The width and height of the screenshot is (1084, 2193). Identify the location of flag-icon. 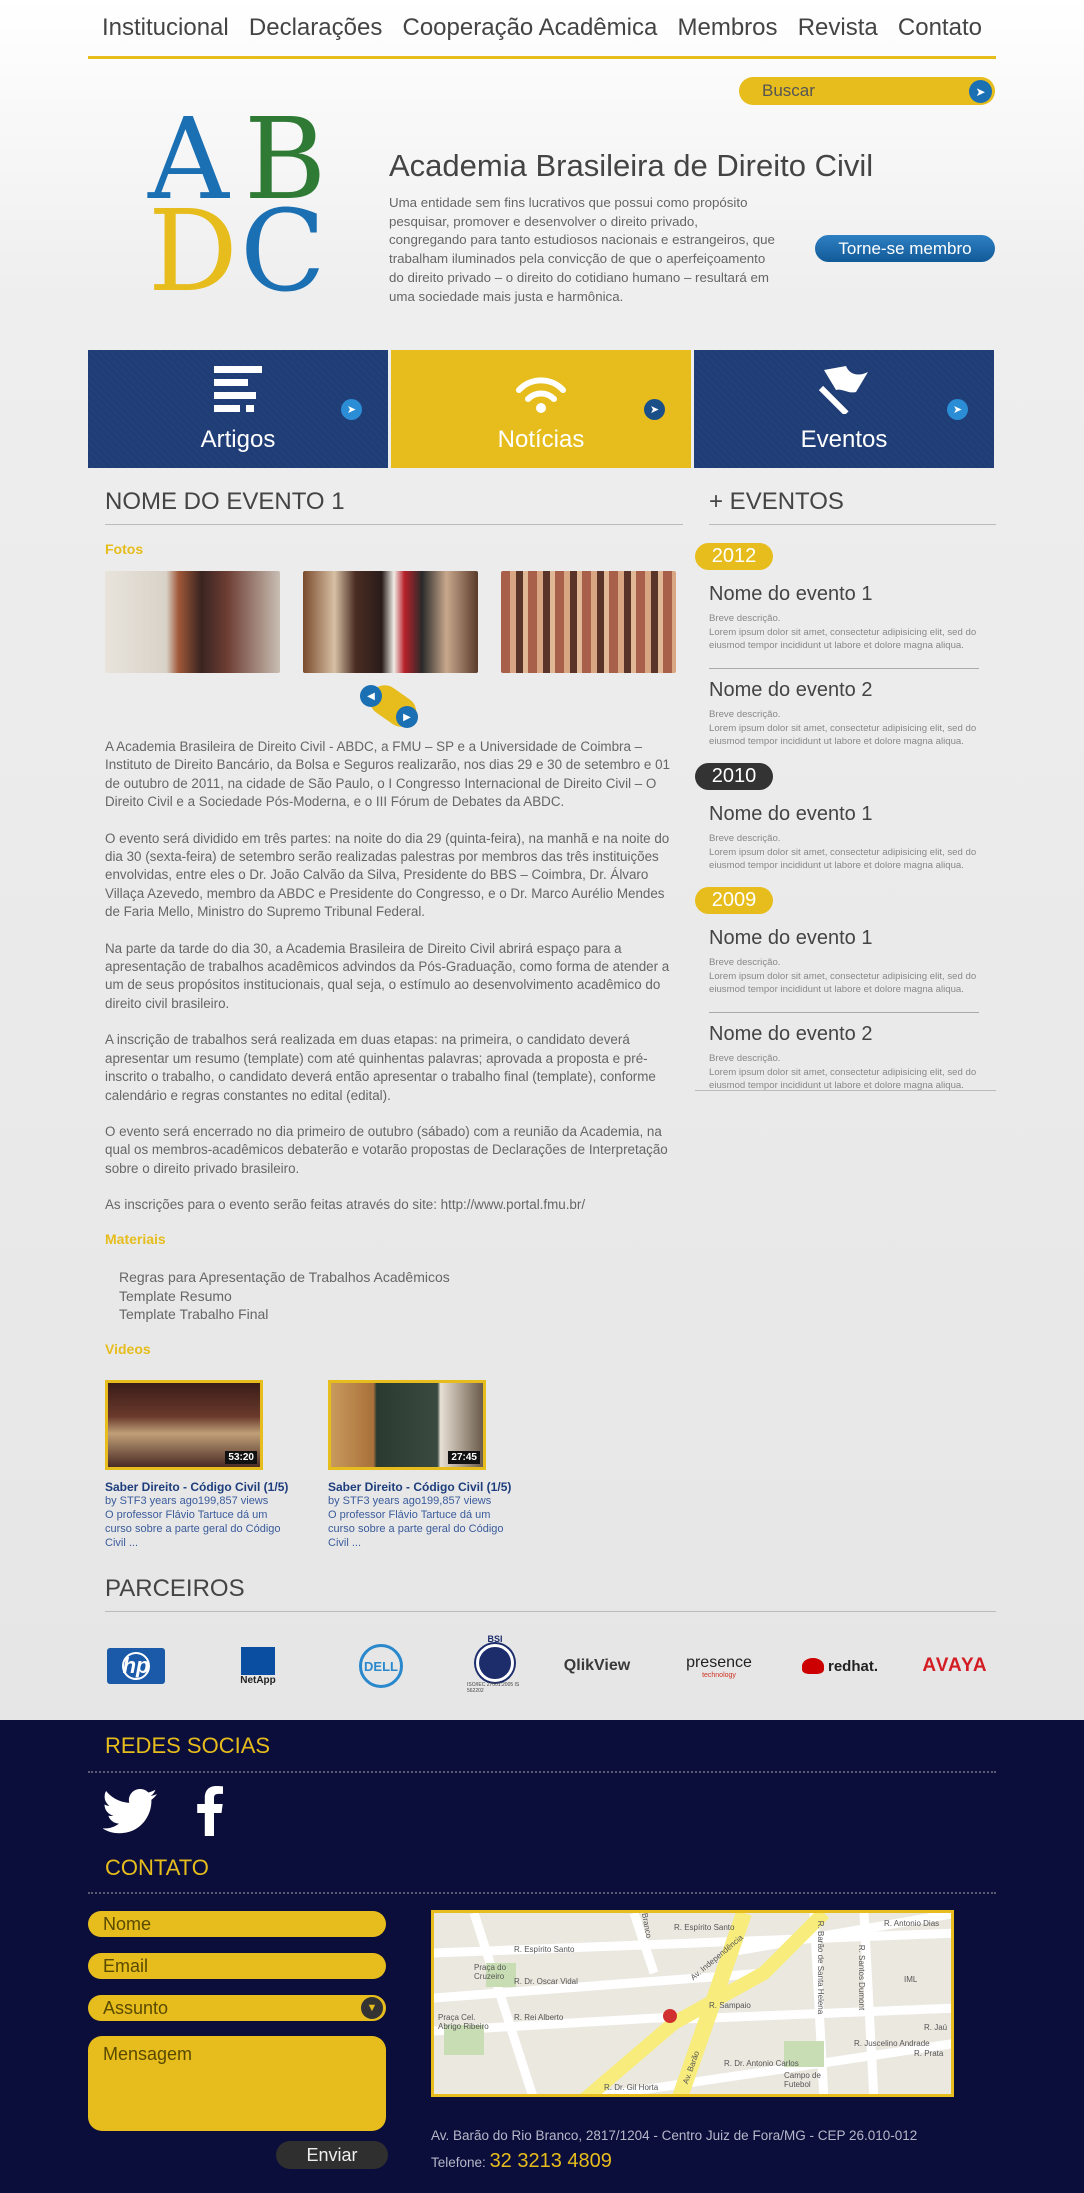
(843, 390).